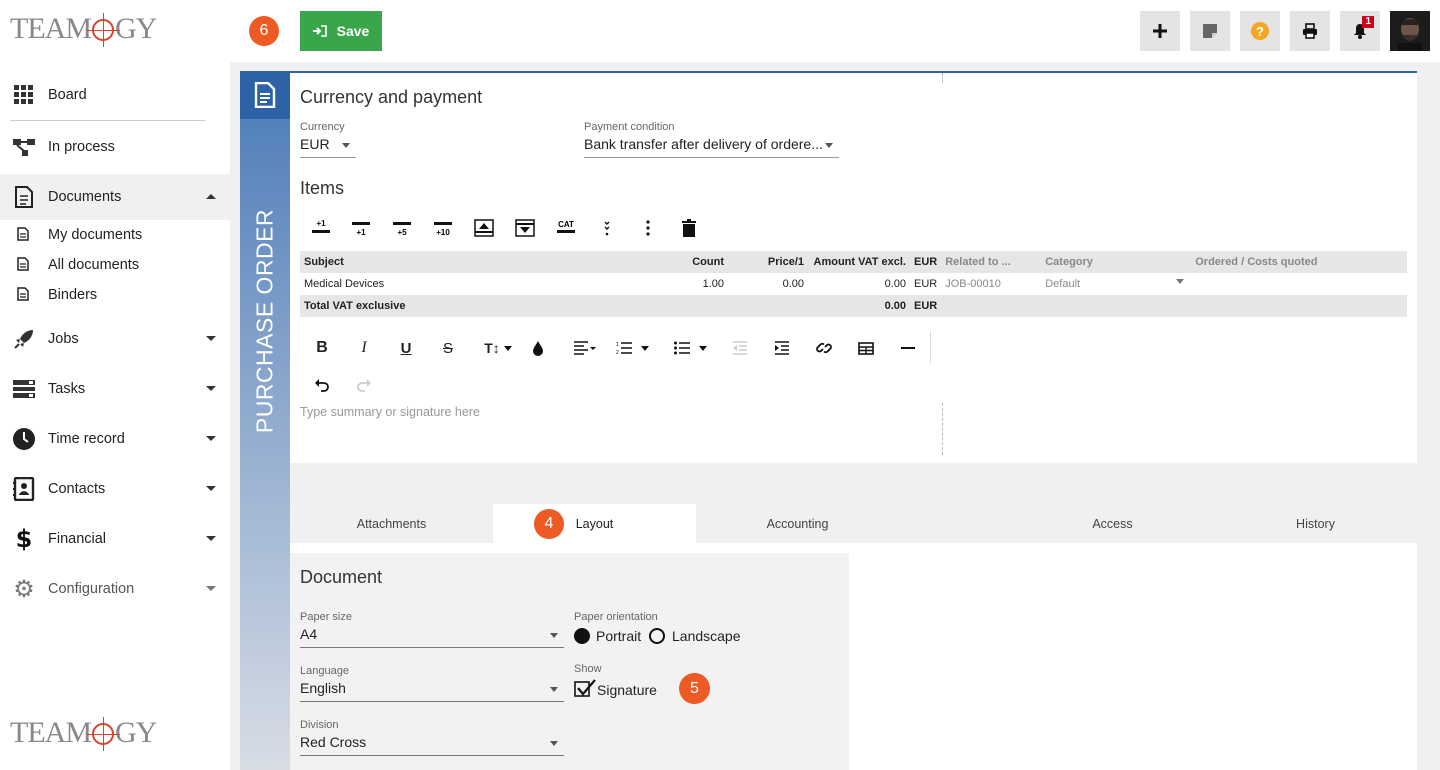  What do you see at coordinates (115, 489) in the screenshot?
I see `sidebar-item-contacts: Contacts` at bounding box center [115, 489].